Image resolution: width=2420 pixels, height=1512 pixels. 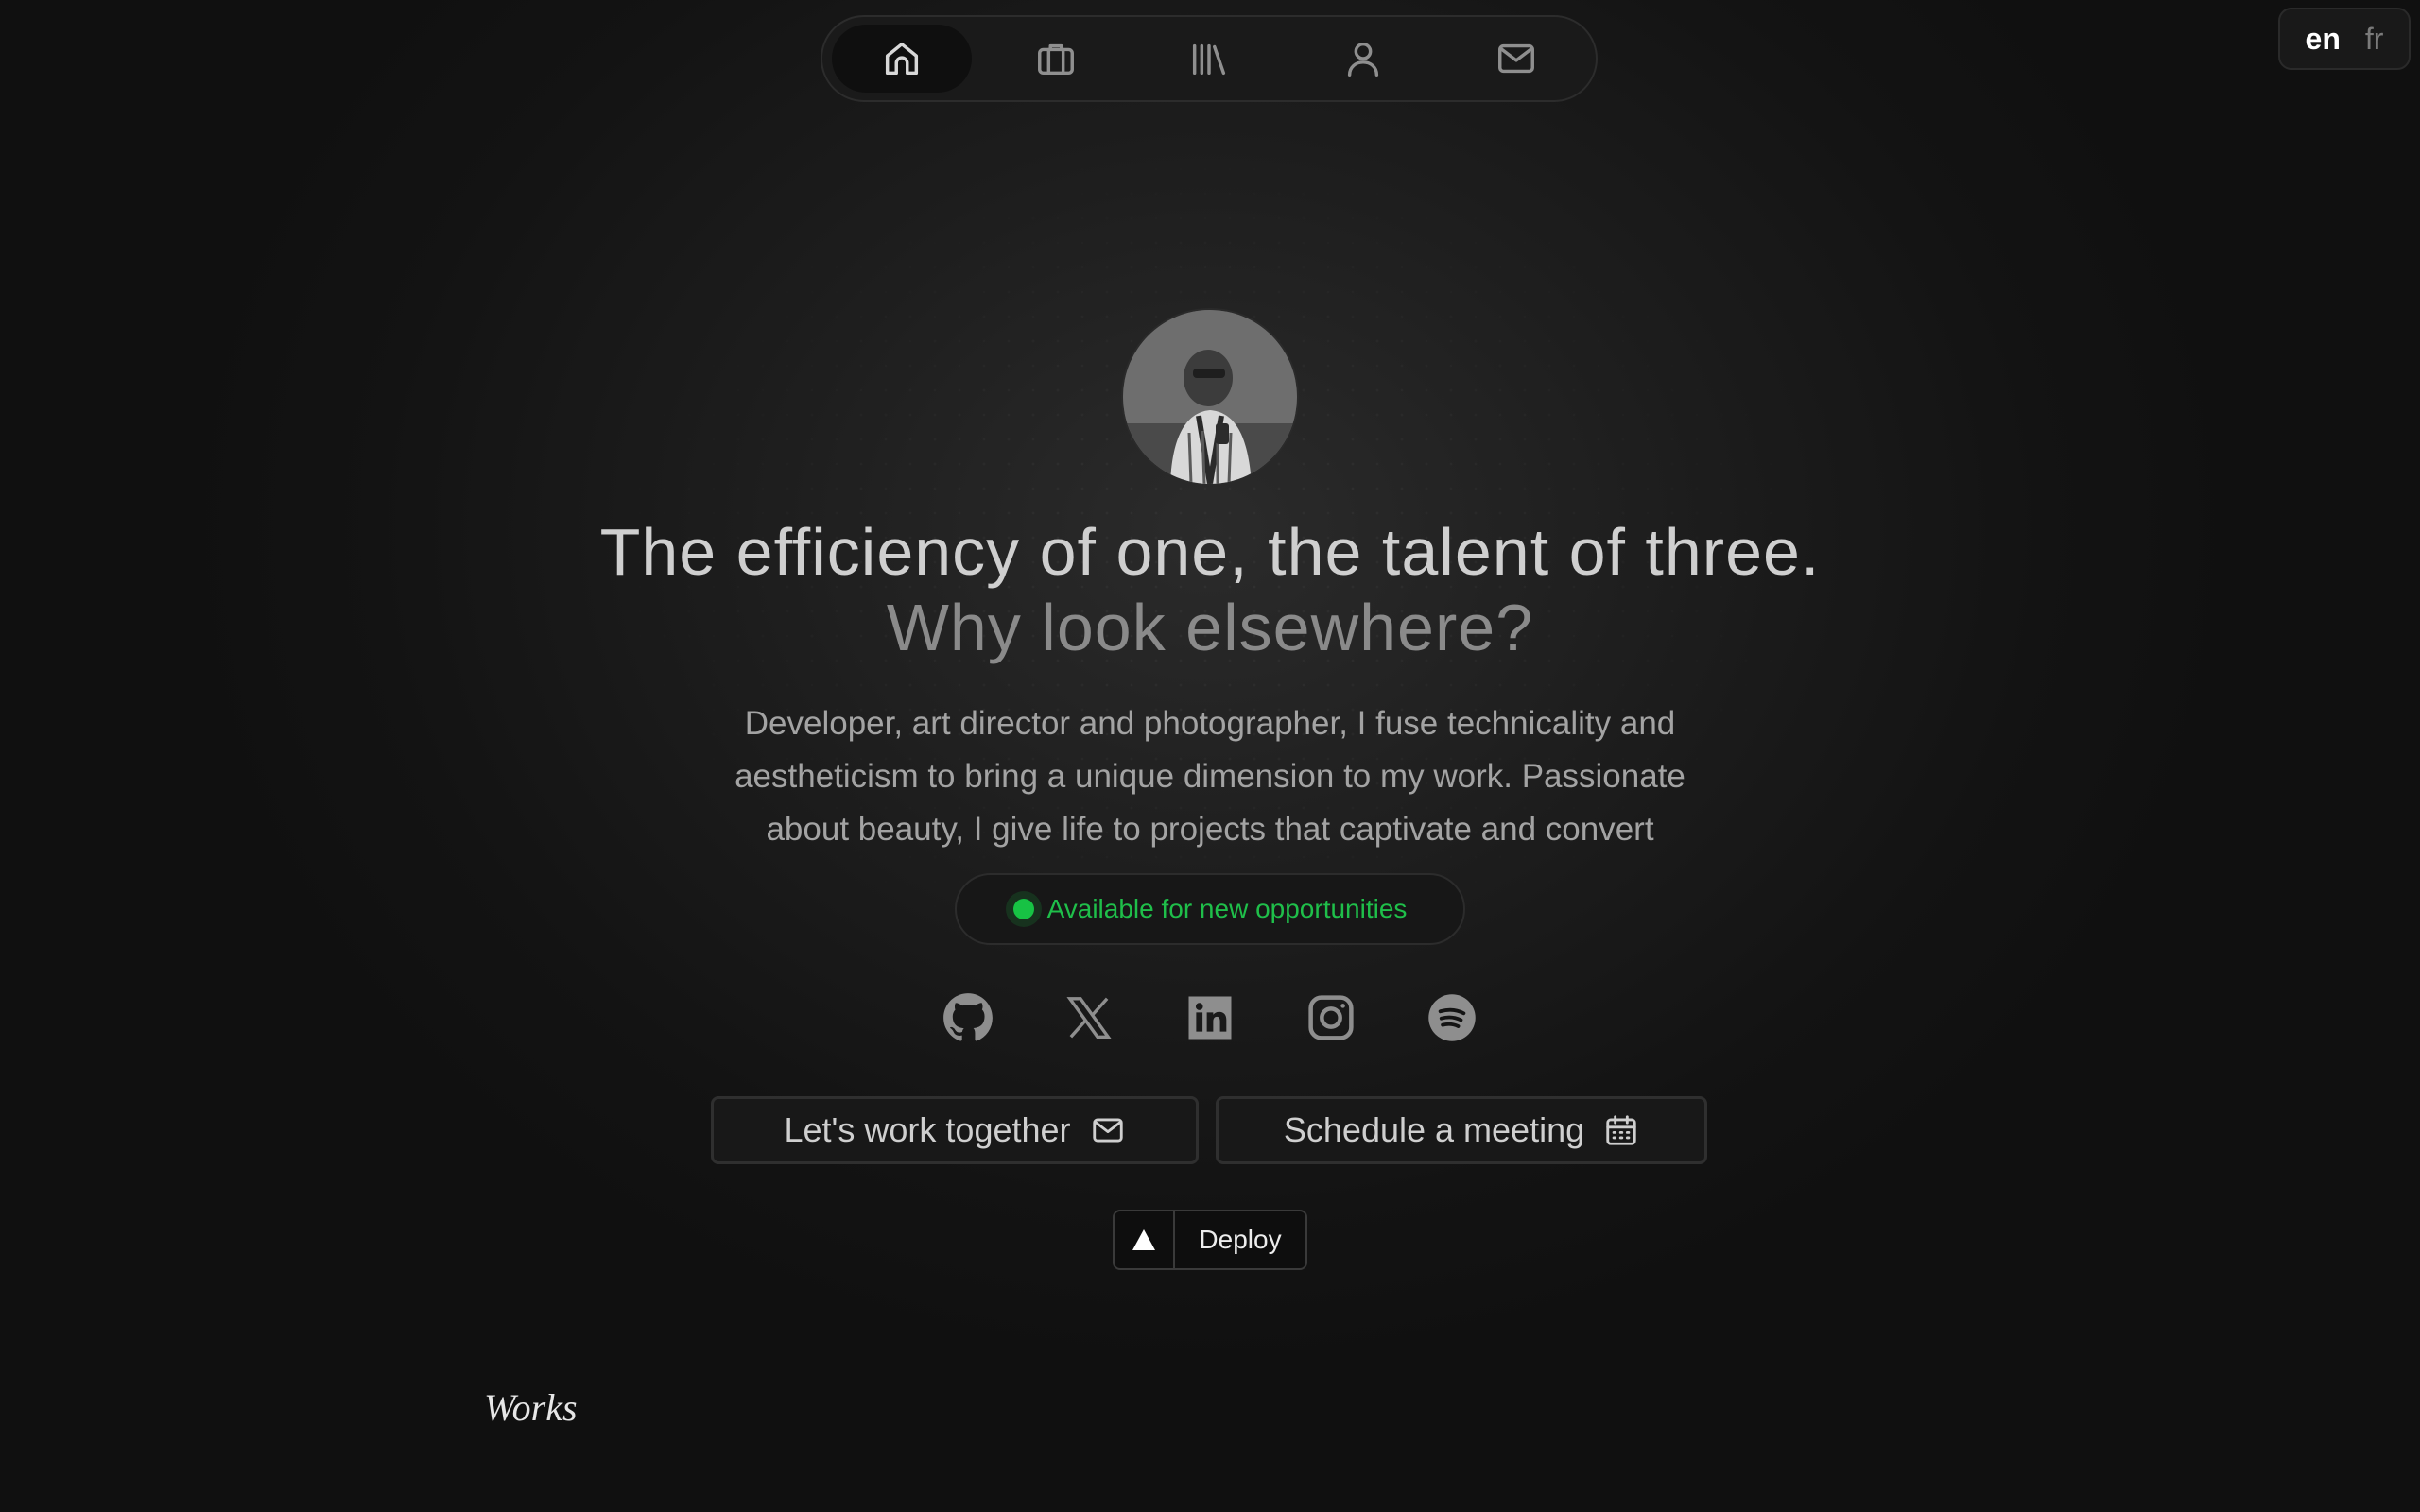 I want to click on deploy-label: Deploy, so click(x=1240, y=1239).